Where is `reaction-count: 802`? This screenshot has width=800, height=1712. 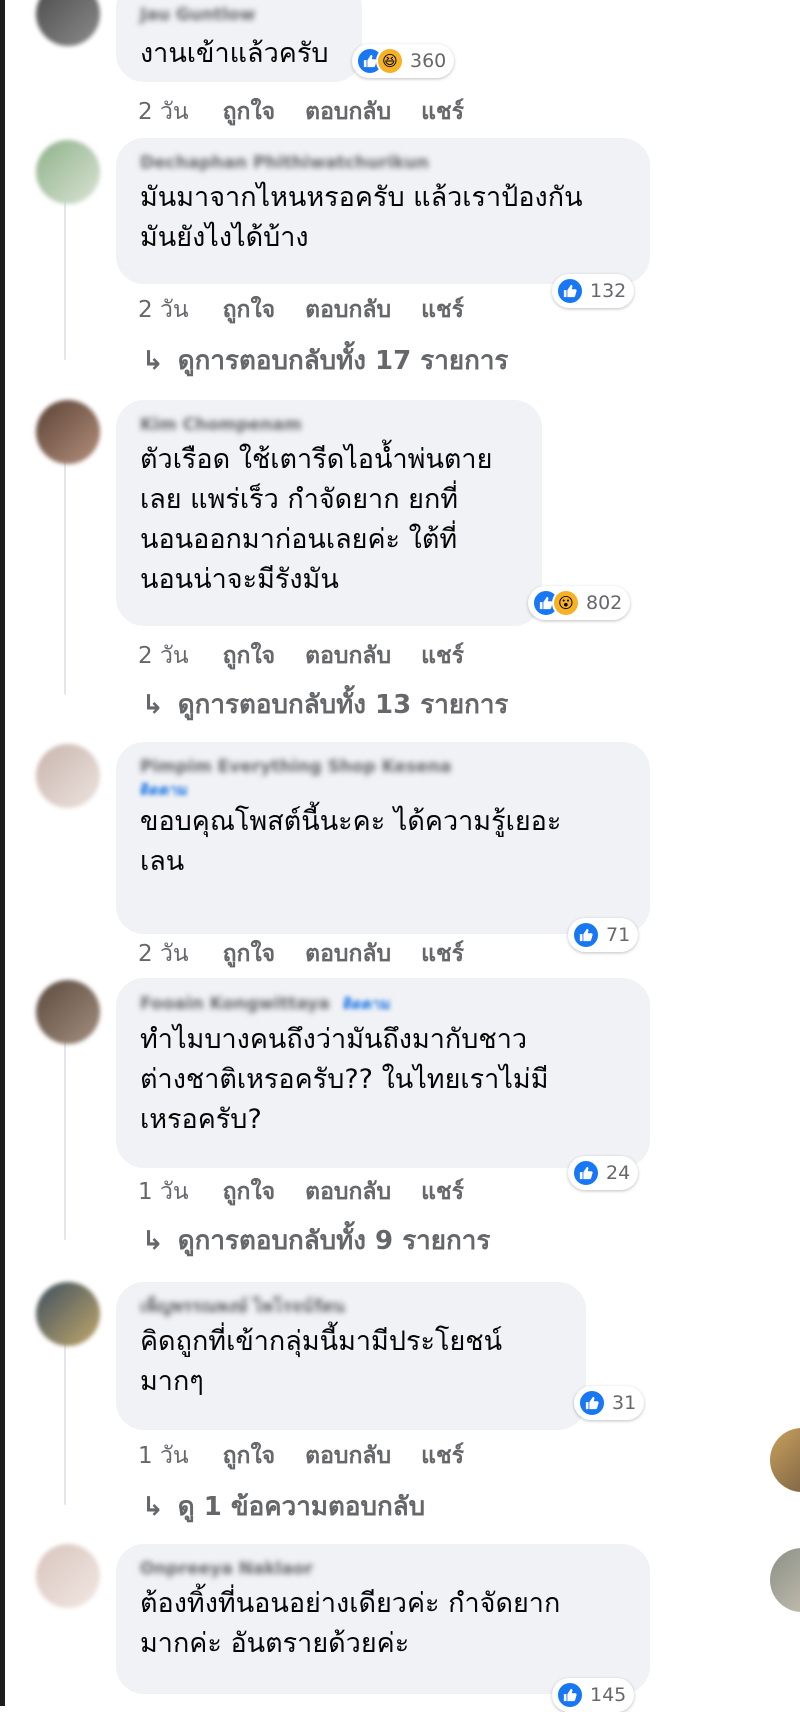
reaction-count: 802 is located at coordinates (604, 603).